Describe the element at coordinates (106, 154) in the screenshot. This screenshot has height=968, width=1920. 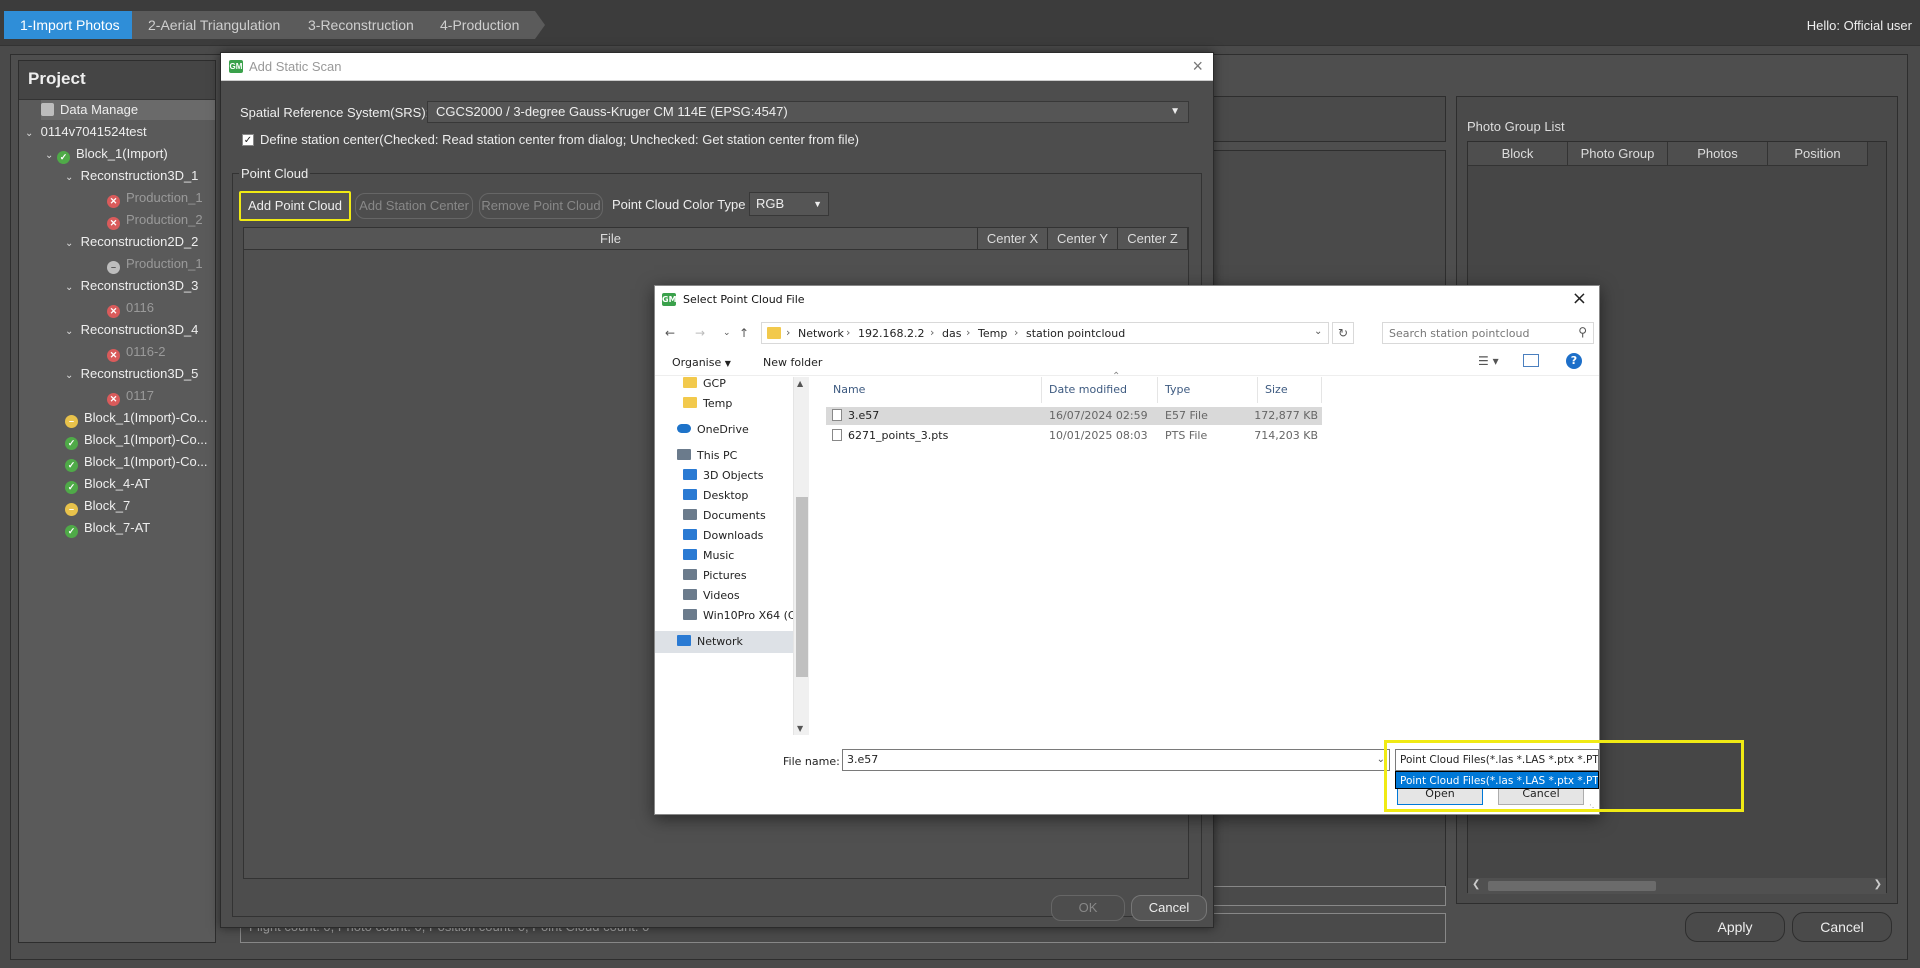
I see `tree-item-block: ⌄ ✓ Block_1(Import)` at that location.